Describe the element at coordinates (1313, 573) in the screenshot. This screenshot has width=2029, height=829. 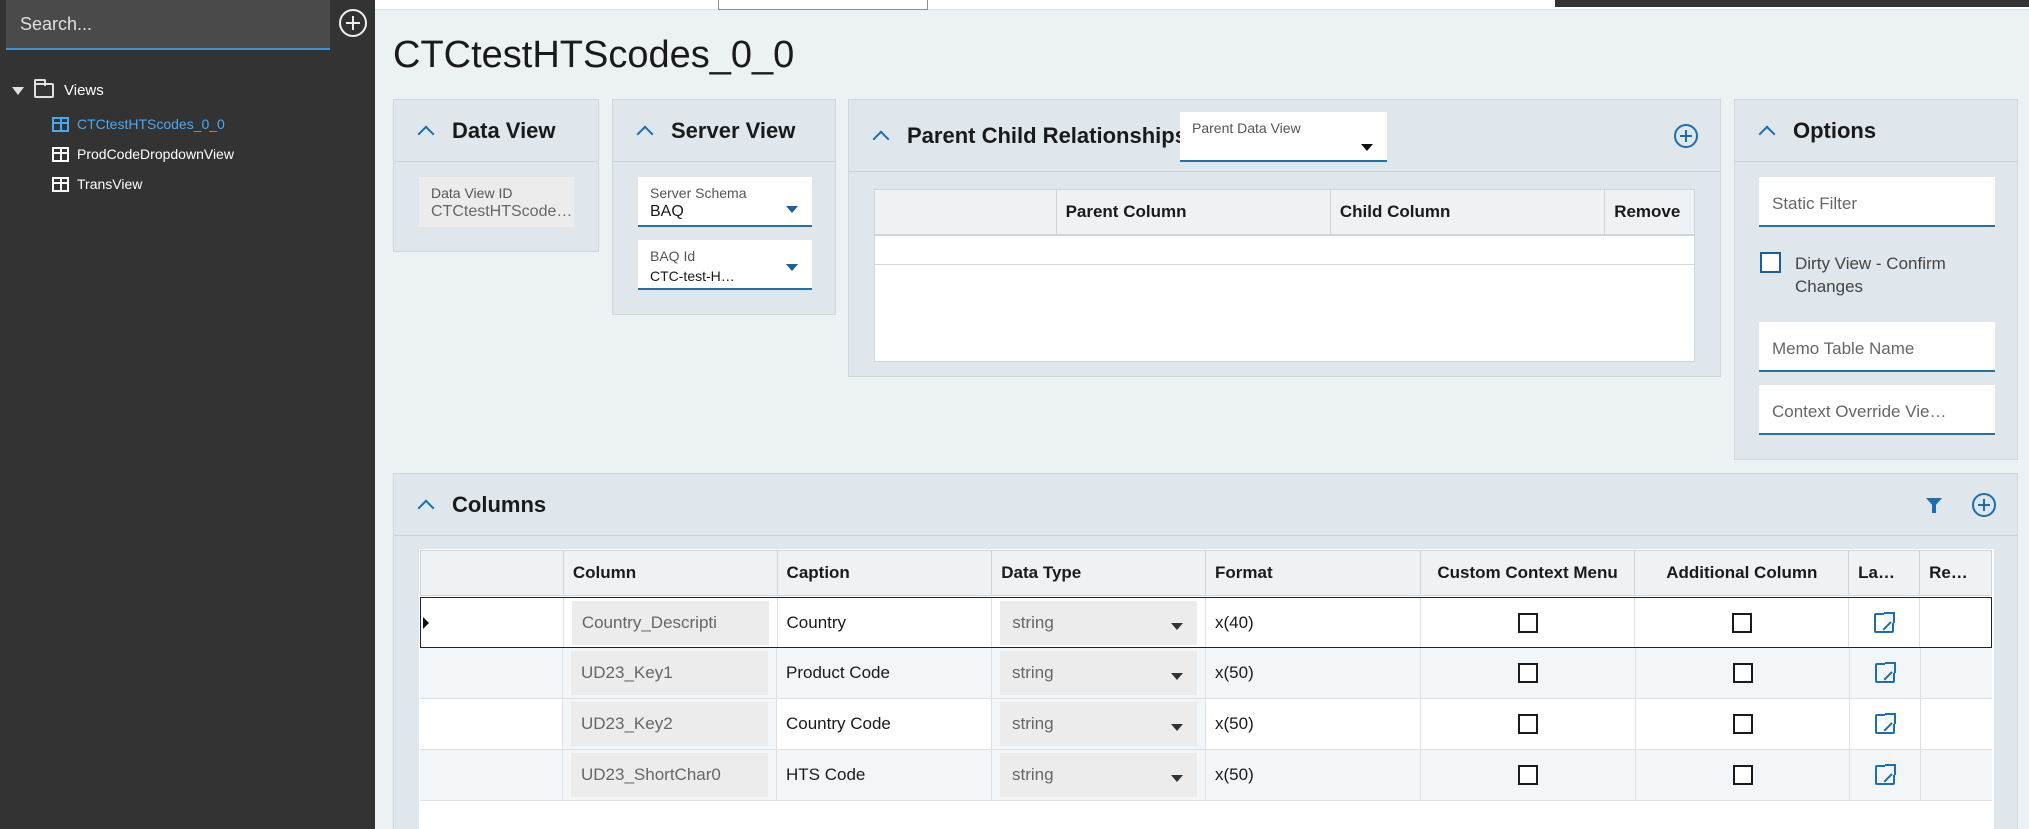
I see `header-cell-format: Format` at that location.